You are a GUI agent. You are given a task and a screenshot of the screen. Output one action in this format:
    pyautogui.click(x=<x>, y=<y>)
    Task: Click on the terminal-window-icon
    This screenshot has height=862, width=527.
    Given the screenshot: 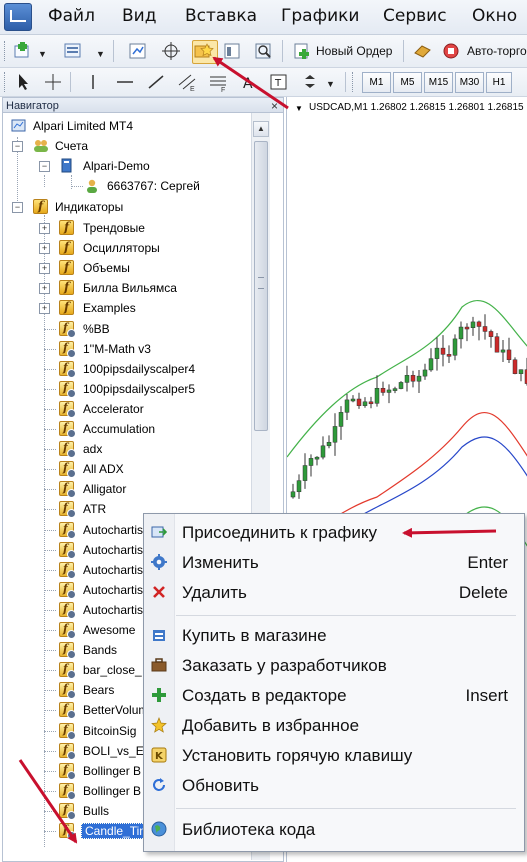 What is the action you would take?
    pyautogui.click(x=233, y=51)
    